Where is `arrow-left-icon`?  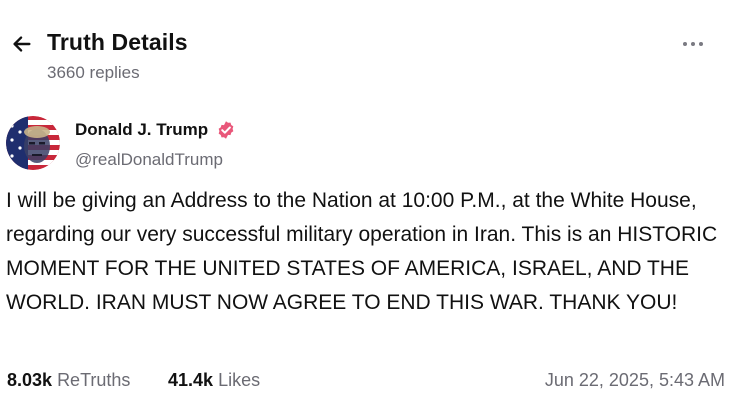
arrow-left-icon is located at coordinates (22, 44).